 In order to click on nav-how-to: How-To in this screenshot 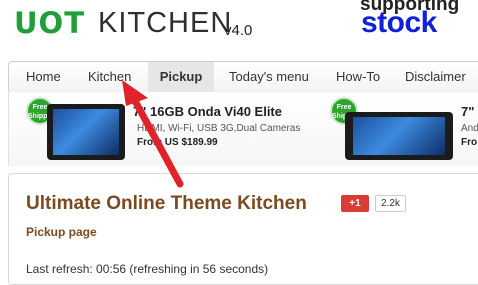, I will do `click(358, 77)`.